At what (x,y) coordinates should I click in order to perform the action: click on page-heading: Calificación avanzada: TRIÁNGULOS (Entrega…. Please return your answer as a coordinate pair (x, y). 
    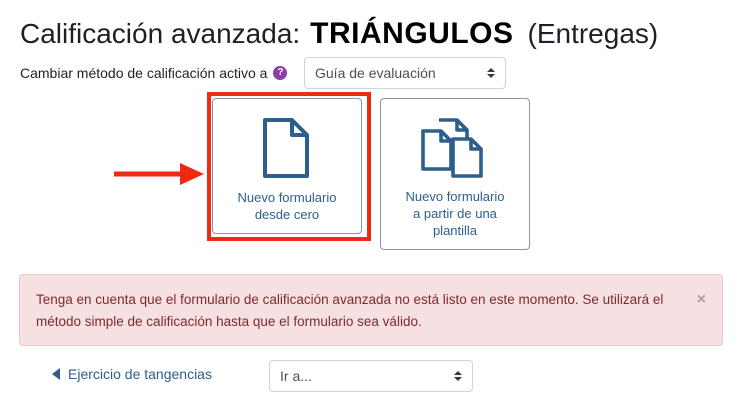
    Looking at the image, I should click on (339, 36).